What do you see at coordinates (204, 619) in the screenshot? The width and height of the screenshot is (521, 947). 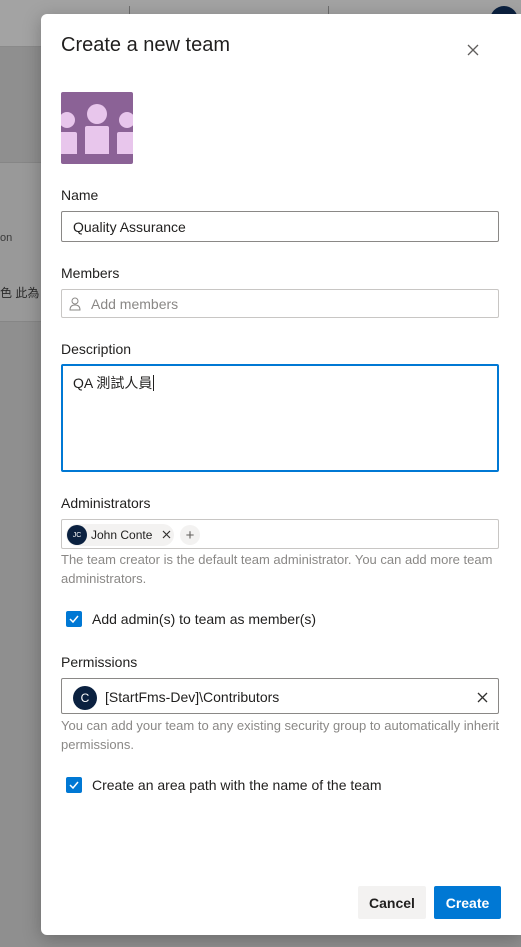 I see `add-admins-label: Add admin(s) to team as member(s)` at bounding box center [204, 619].